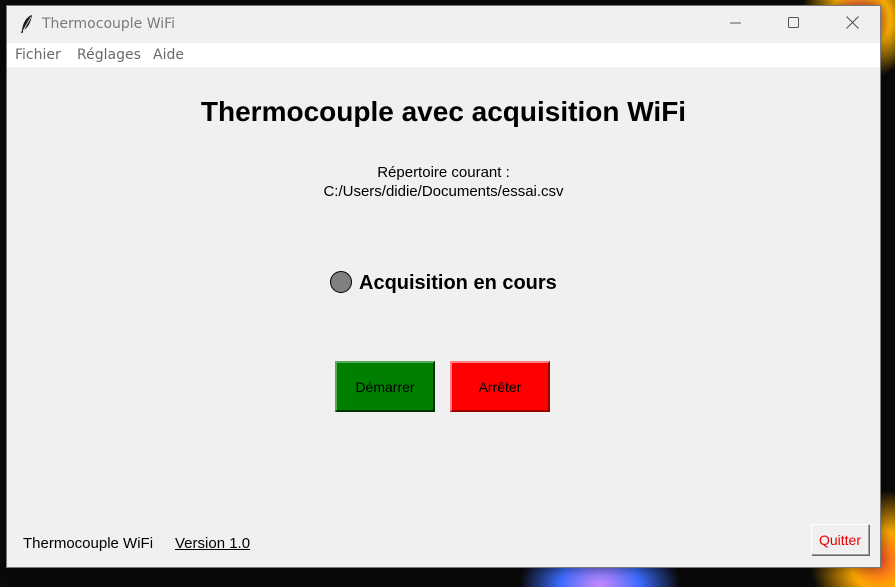  Describe the element at coordinates (443, 55) in the screenshot. I see `menu-bar: Fichier Réglages Aide` at that location.